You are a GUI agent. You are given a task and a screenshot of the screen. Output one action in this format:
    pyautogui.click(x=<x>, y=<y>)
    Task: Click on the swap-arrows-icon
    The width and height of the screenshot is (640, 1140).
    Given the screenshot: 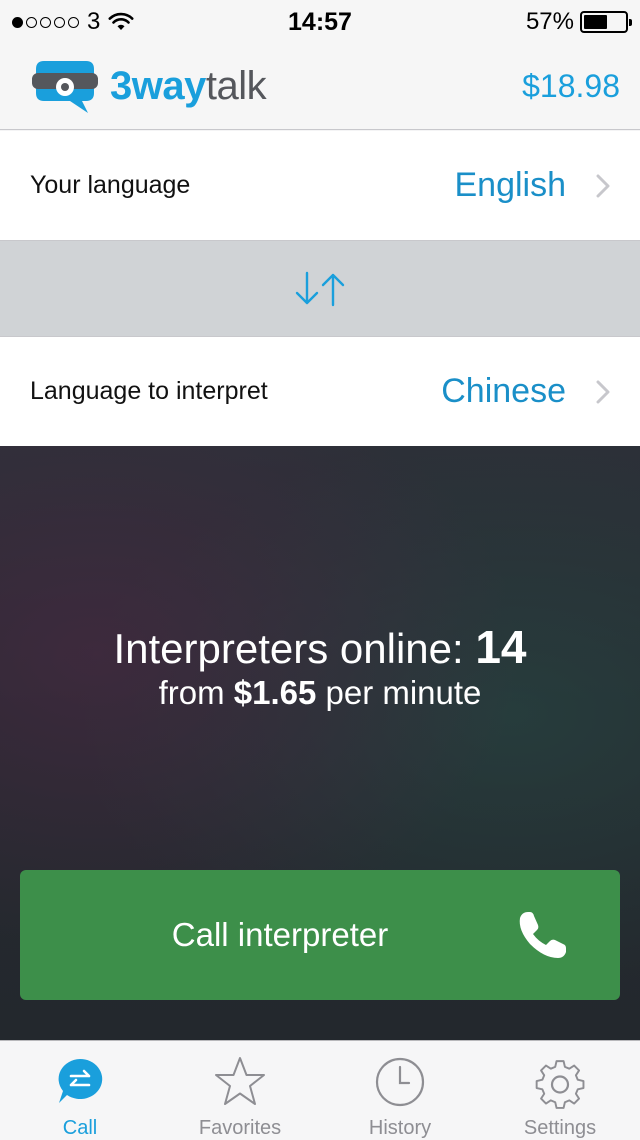 What is the action you would take?
    pyautogui.click(x=320, y=289)
    